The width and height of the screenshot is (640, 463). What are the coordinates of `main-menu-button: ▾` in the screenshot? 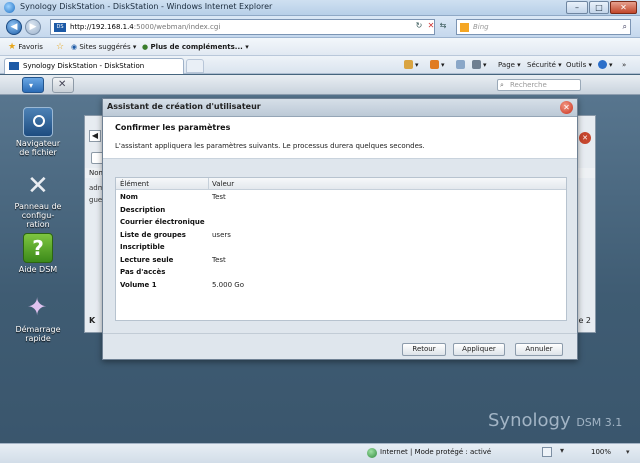 It's located at (33, 85).